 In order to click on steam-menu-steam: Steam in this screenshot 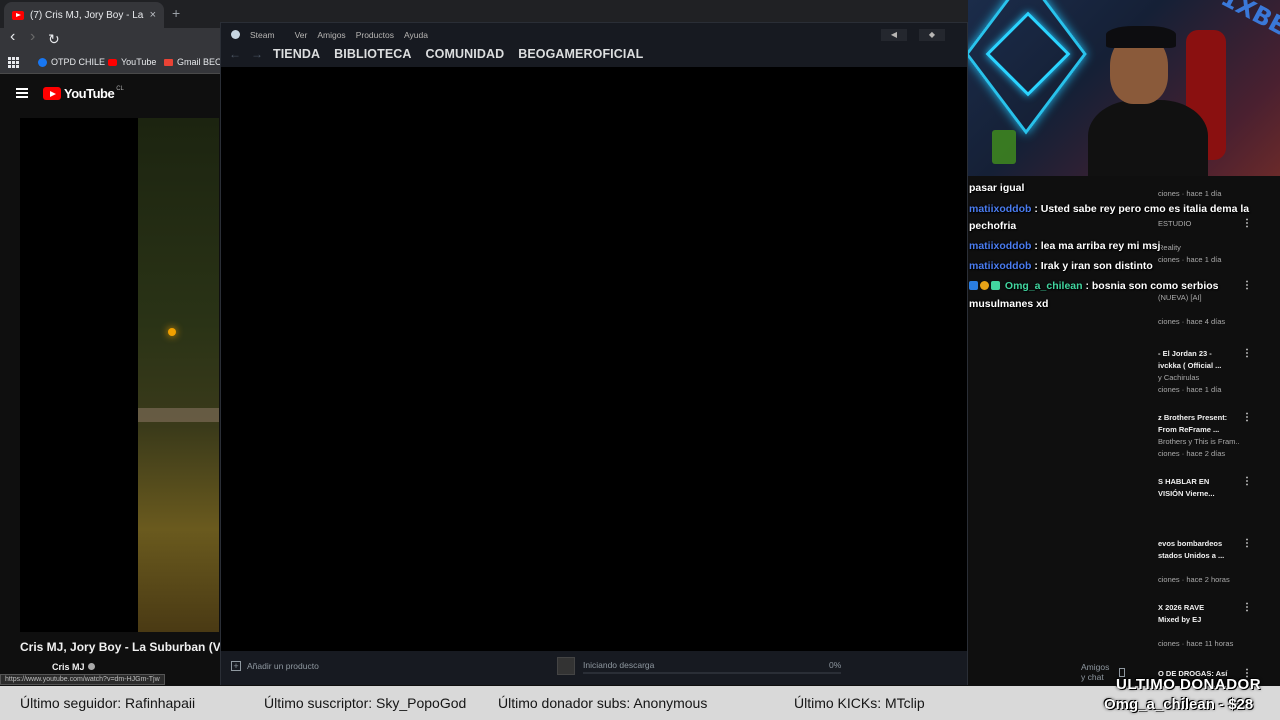, I will do `click(258, 35)`.